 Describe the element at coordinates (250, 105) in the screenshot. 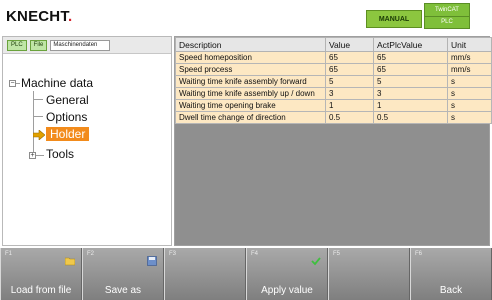

I see `cell-description: Waiting time opening brake` at that location.